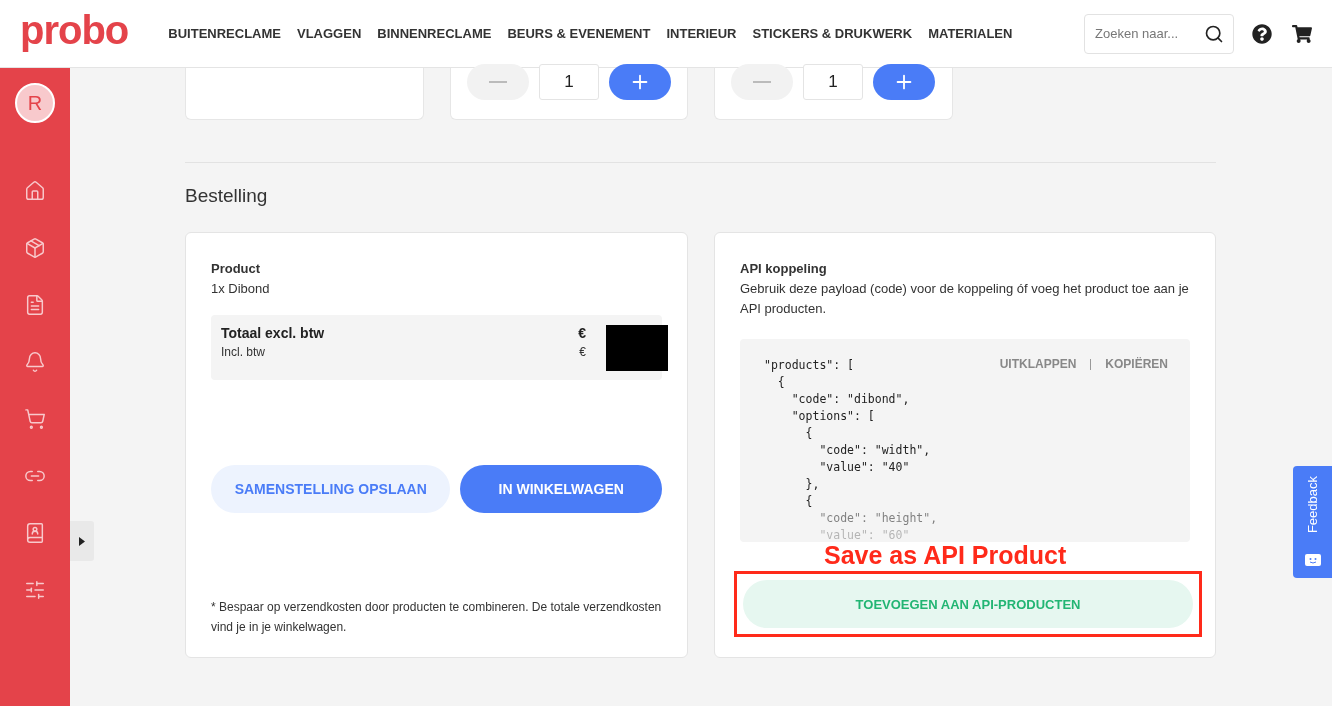 Image resolution: width=1332 pixels, height=706 pixels. I want to click on footnote: * Bespaar op verzendkosten door producten te combineren. De totale verzendkosten vind je in je winkelwagen., so click(436, 617).